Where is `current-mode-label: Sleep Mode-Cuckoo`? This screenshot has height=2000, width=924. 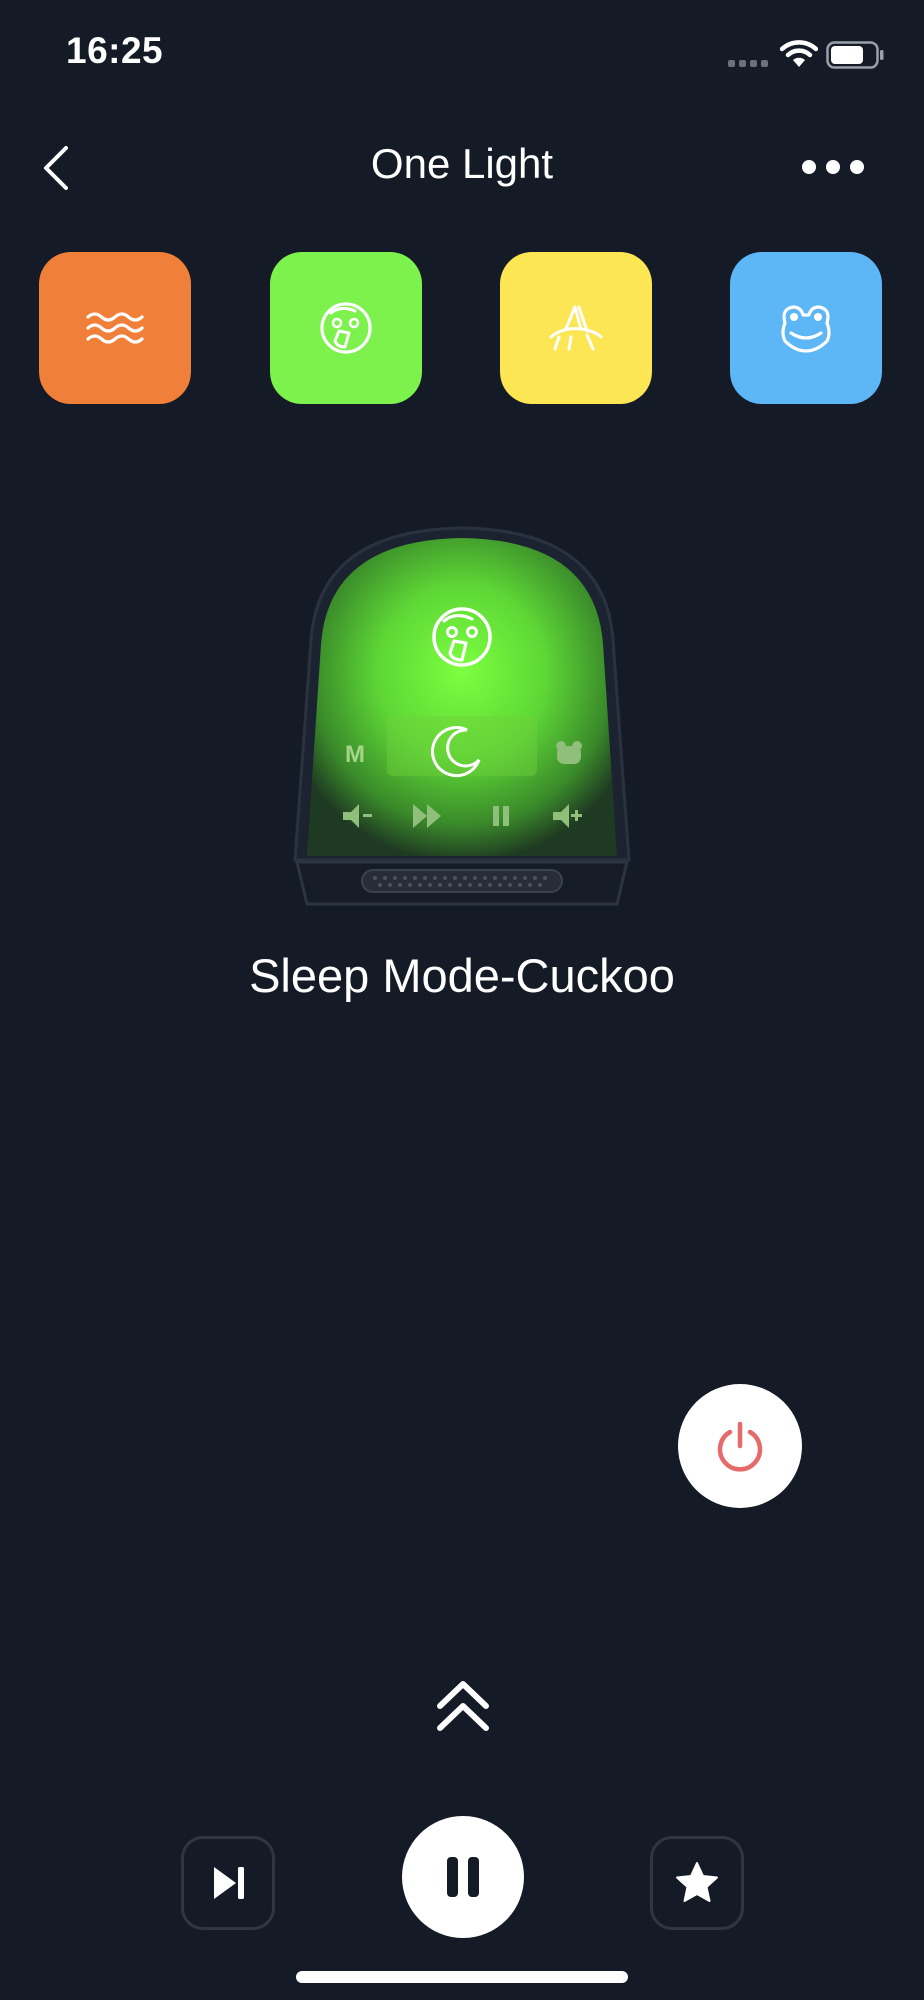
current-mode-label: Sleep Mode-Cuckoo is located at coordinates (462, 975).